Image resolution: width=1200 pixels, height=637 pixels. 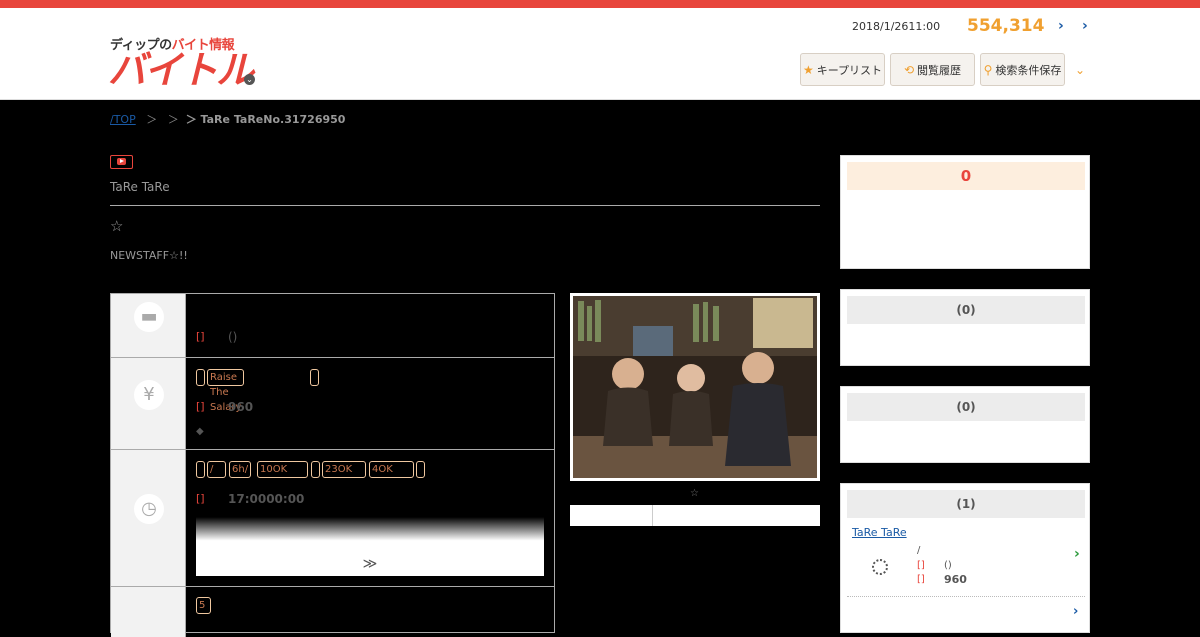 I want to click on job-count: 554,314, so click(x=1006, y=26).